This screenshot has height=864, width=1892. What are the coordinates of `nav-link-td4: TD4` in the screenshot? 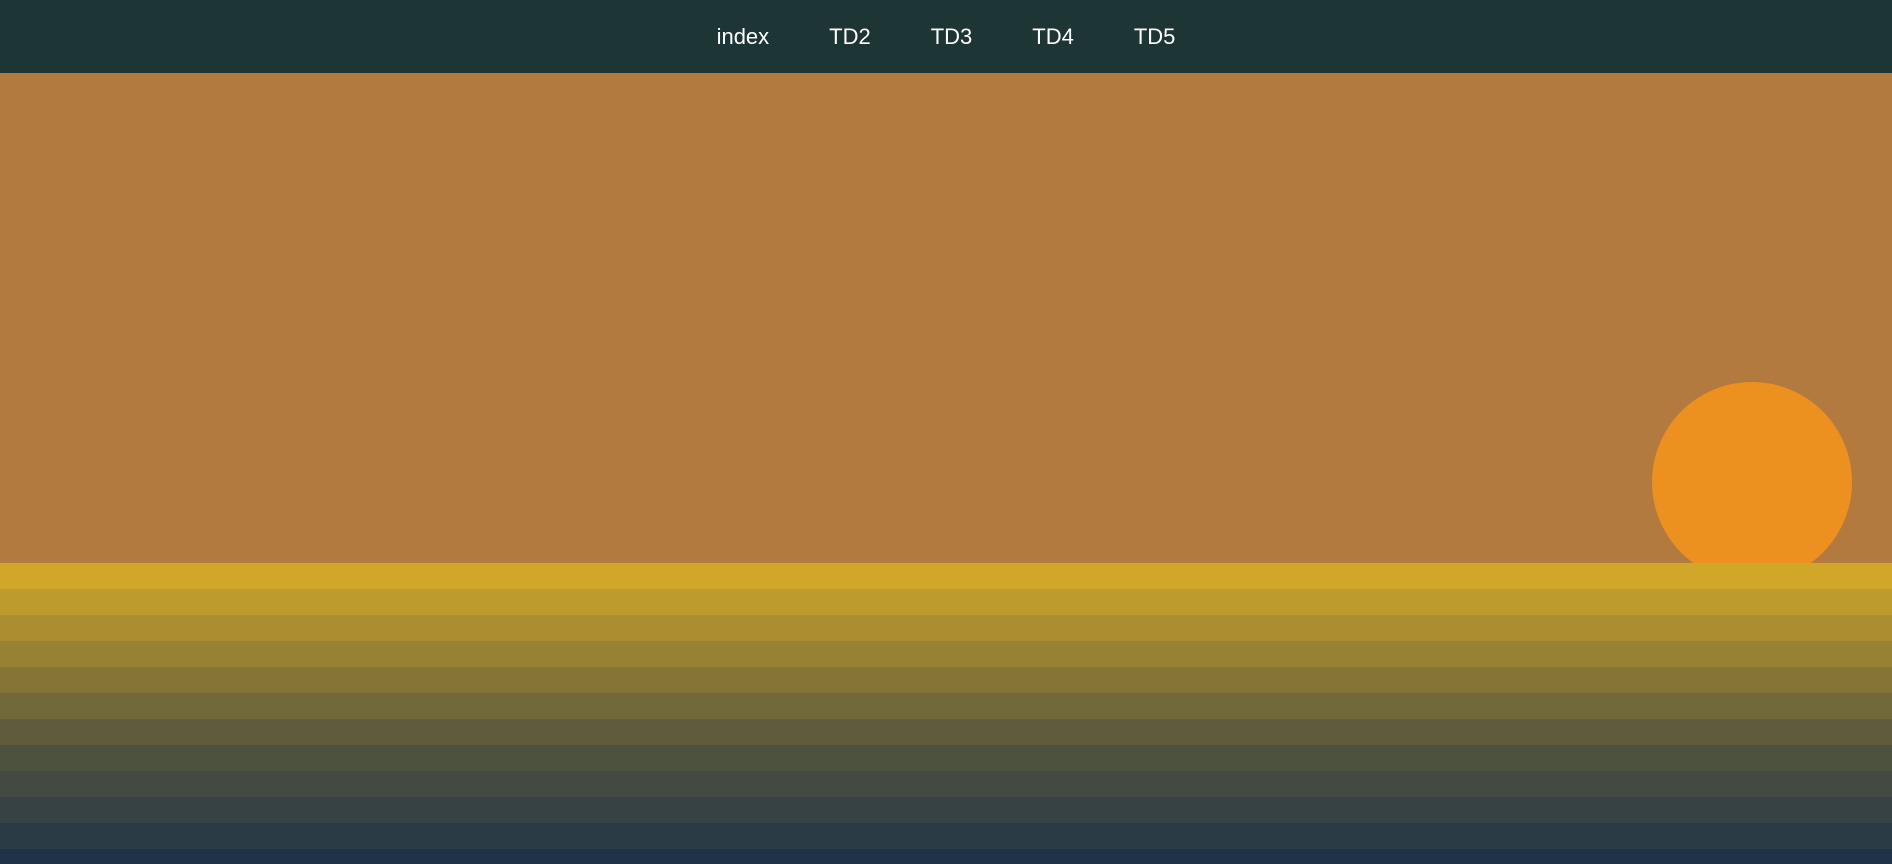 It's located at (1053, 36).